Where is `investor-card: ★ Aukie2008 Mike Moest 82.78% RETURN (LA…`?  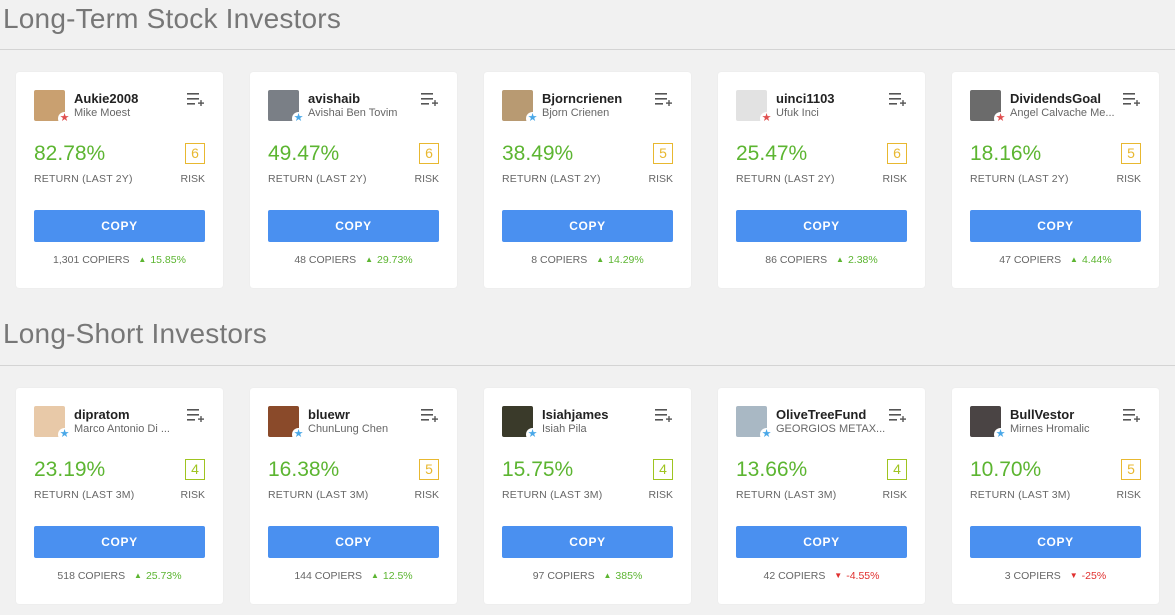
investor-card: ★ Aukie2008 Mike Moest 82.78% RETURN (LA… is located at coordinates (119, 180).